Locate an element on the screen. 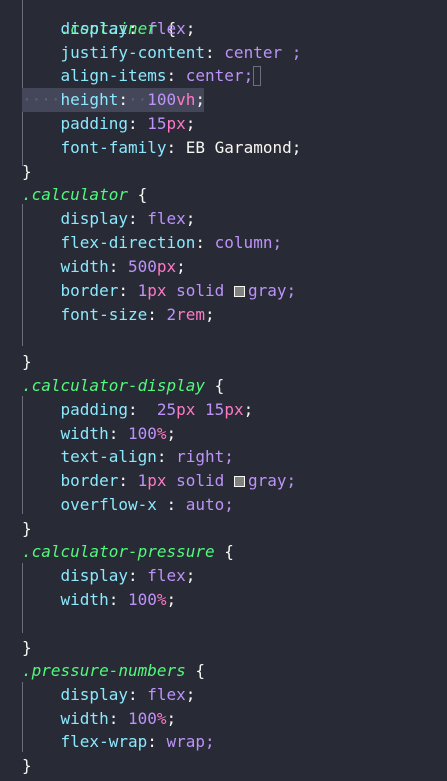 This screenshot has height=781, width=447. css-value: wrap; is located at coordinates (190, 741).